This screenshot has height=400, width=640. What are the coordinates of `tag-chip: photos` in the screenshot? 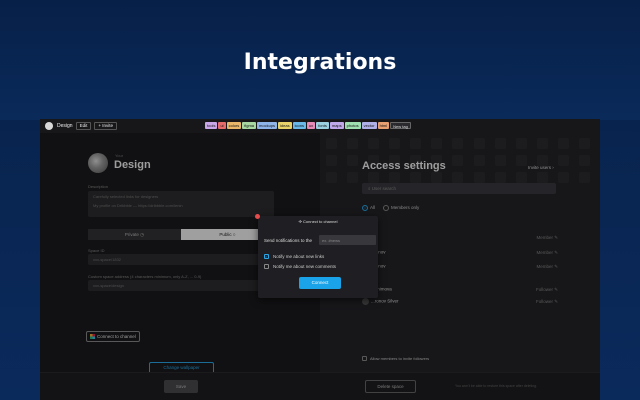 It's located at (352, 125).